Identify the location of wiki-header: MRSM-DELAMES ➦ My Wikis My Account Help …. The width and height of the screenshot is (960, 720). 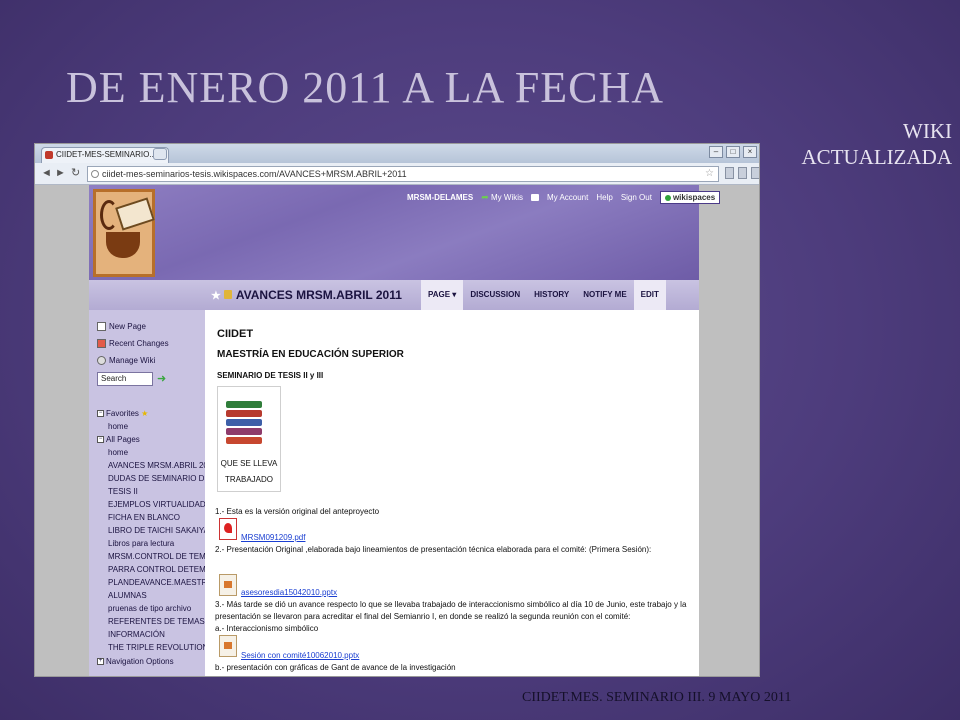
(405, 232).